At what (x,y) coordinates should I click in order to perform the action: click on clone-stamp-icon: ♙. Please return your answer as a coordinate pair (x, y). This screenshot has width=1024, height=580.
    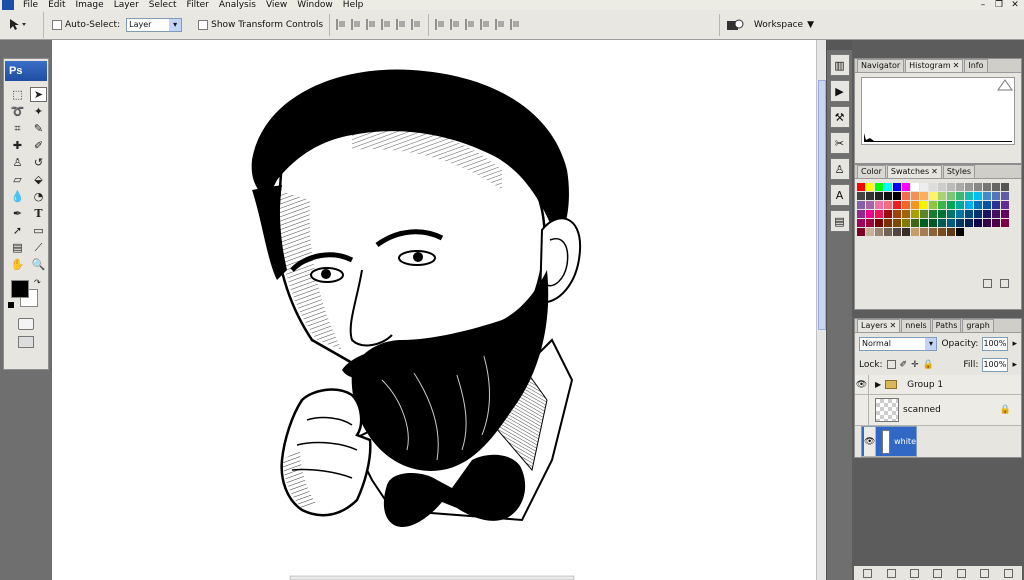
    Looking at the image, I should click on (17, 162).